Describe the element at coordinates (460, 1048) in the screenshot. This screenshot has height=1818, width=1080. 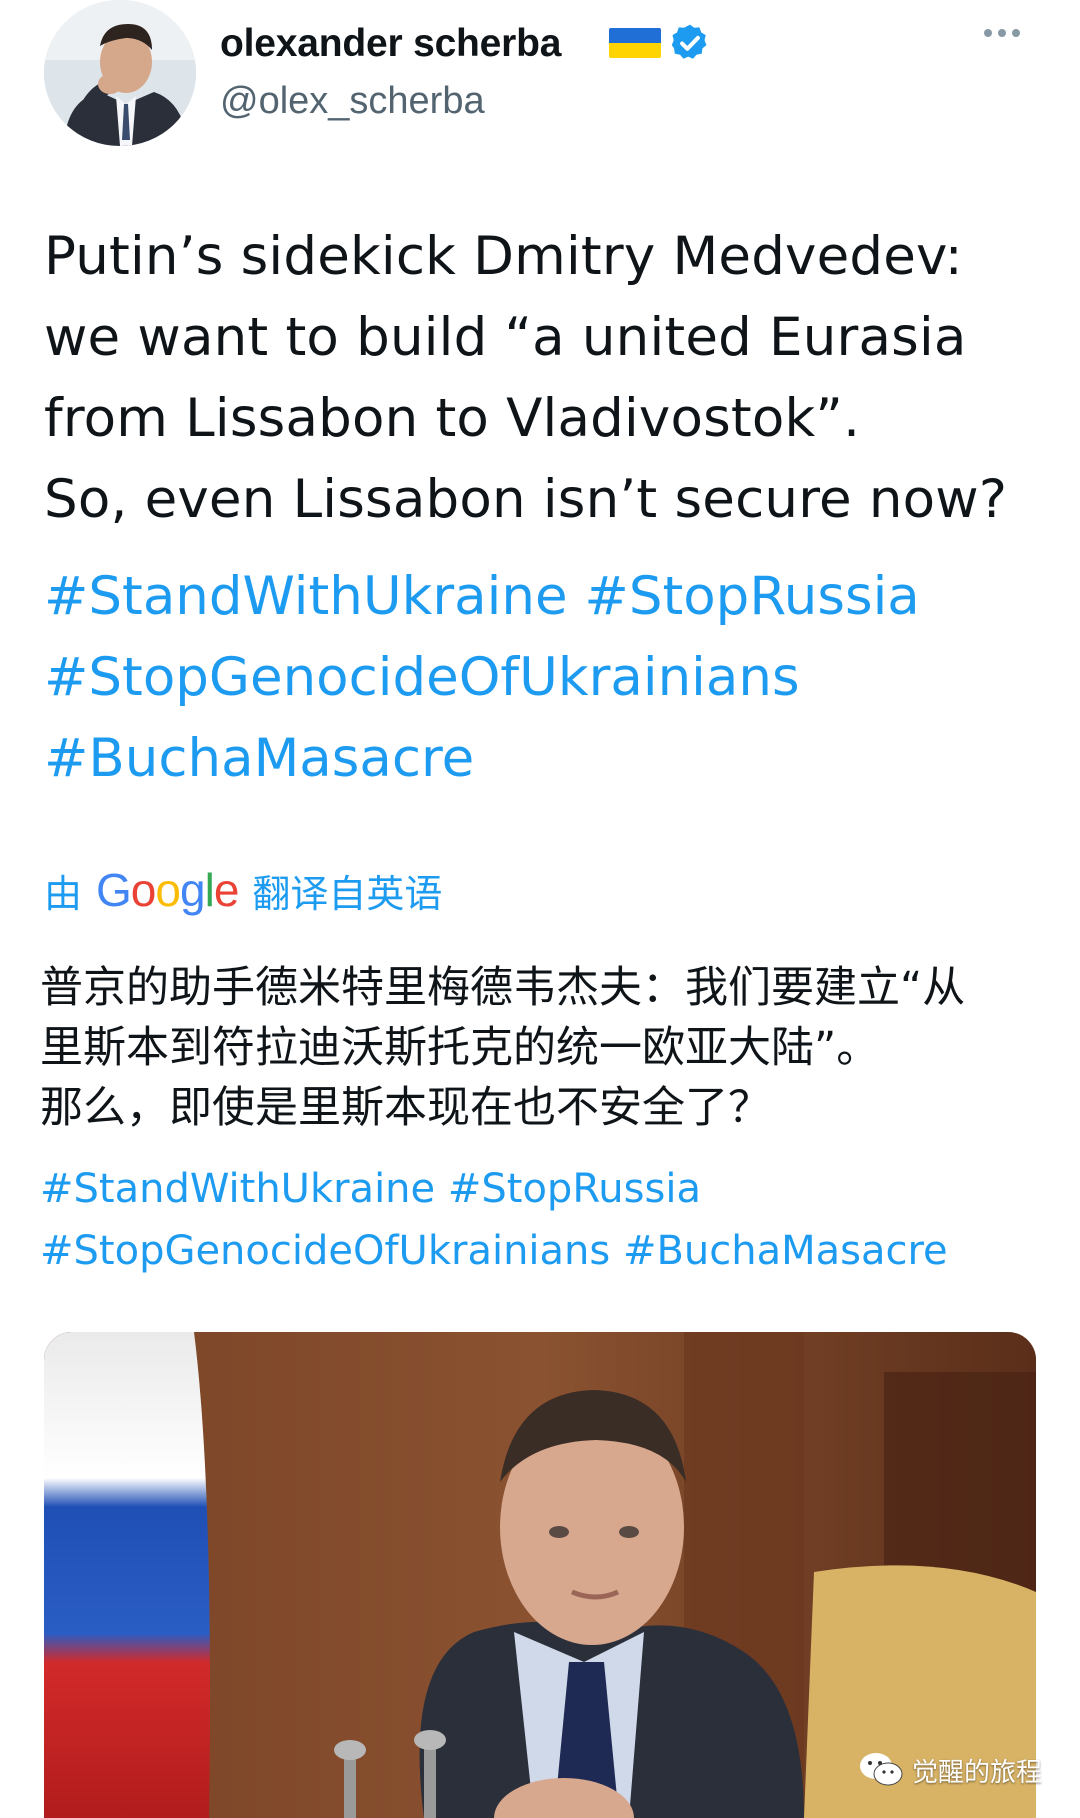
I see `translated-text-line: 里斯本到符拉迪沃斯托克的统一欧亚大陆”。` at that location.